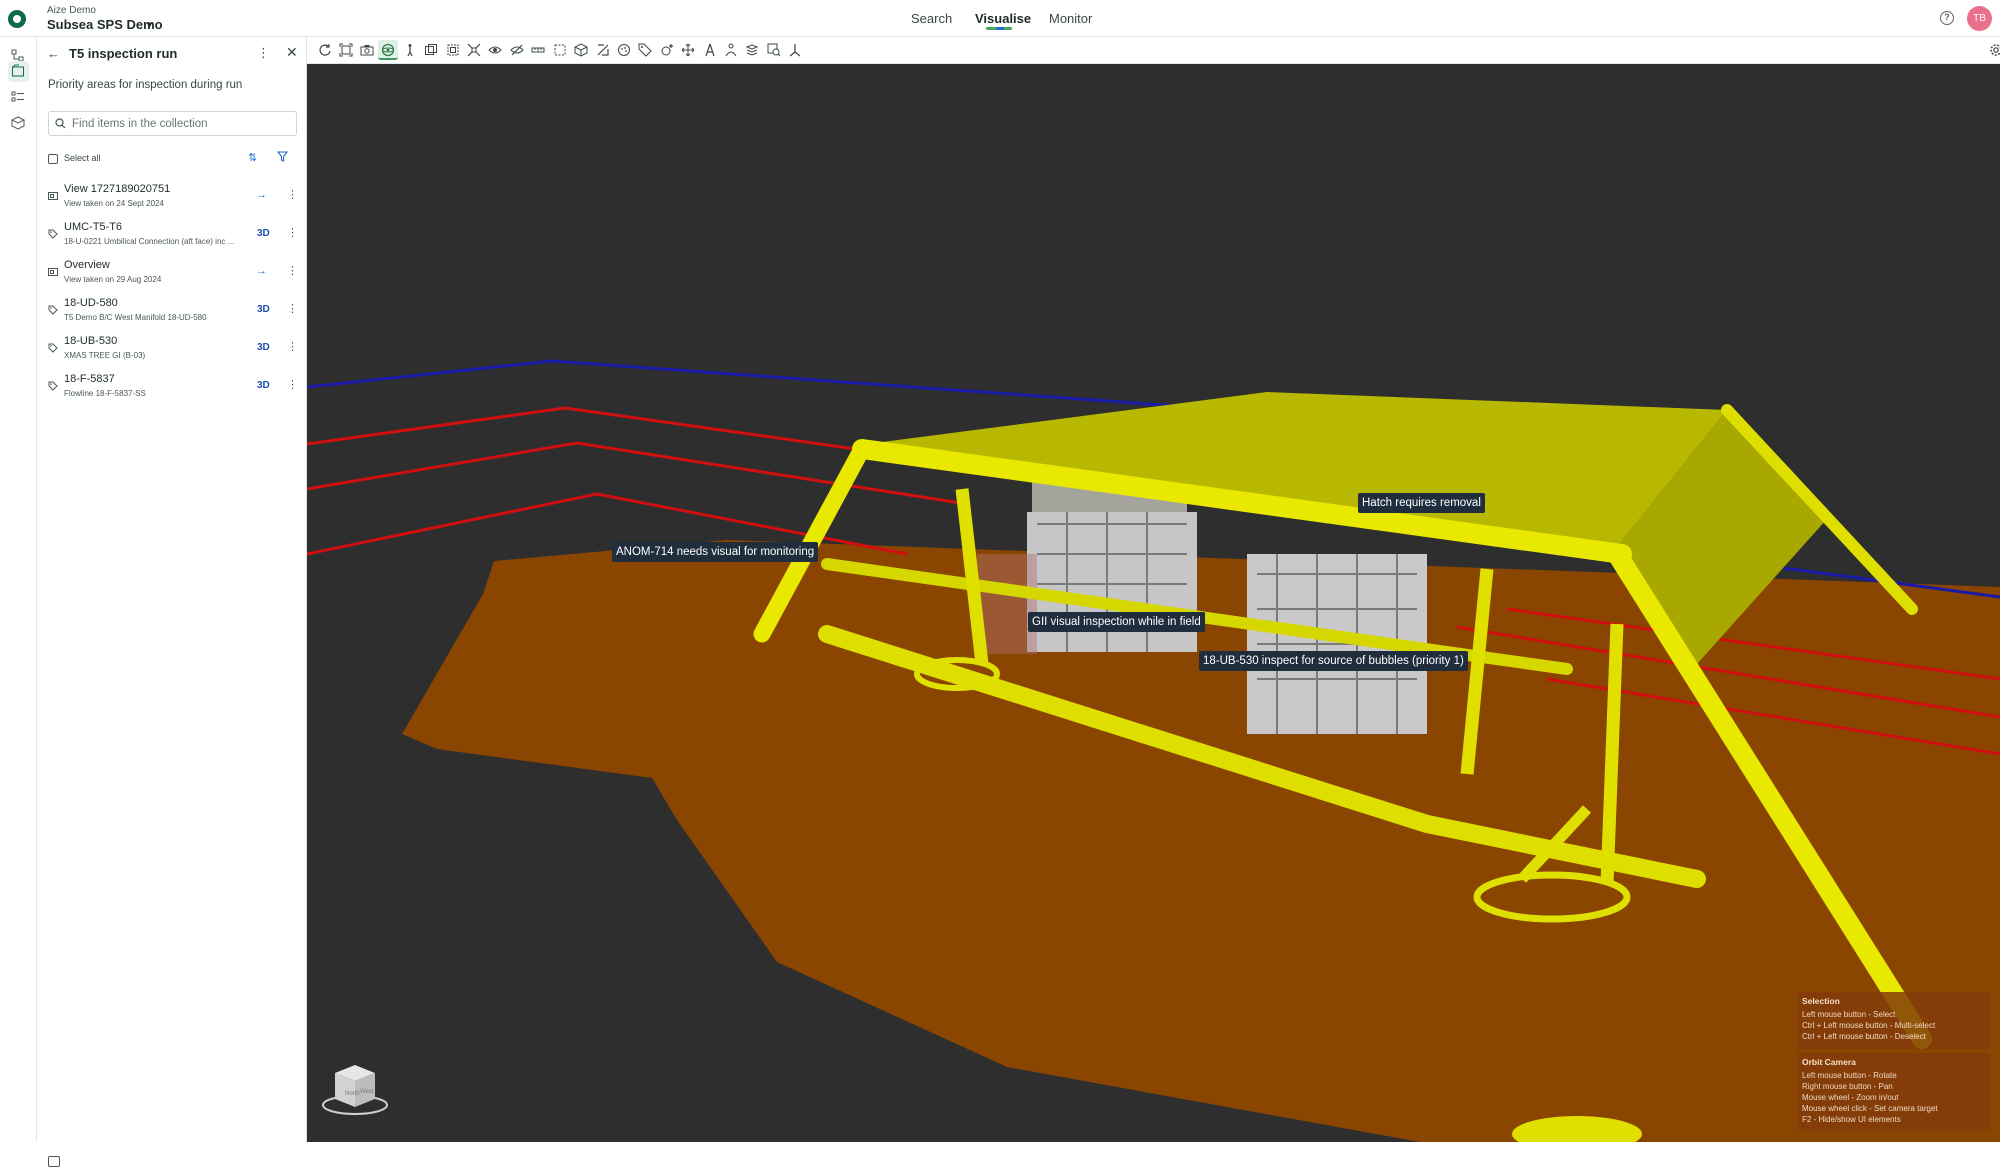 The width and height of the screenshot is (2000, 1167). What do you see at coordinates (82, 158) in the screenshot?
I see `select-all-label: Select all` at bounding box center [82, 158].